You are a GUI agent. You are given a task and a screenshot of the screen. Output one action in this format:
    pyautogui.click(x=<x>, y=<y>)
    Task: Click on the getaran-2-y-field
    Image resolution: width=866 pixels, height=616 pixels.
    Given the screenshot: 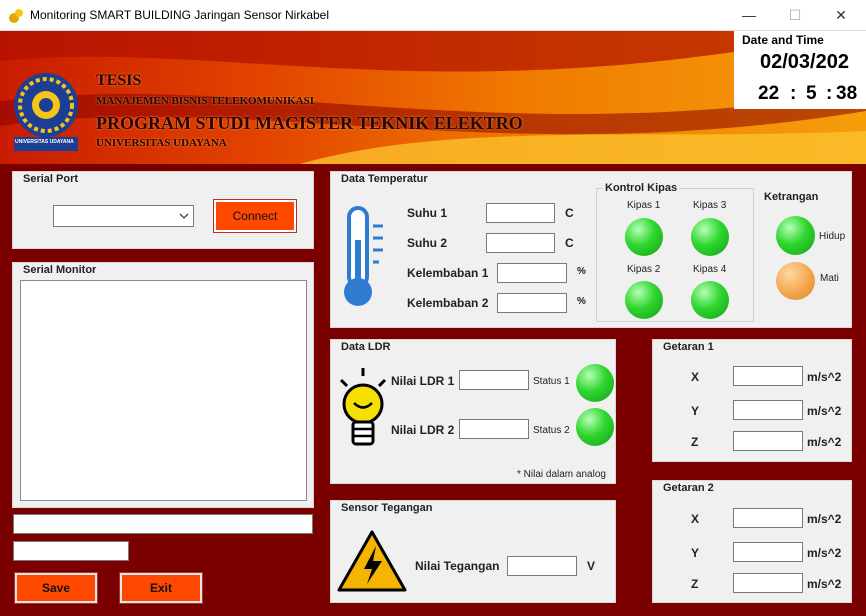 What is the action you would take?
    pyautogui.click(x=768, y=552)
    